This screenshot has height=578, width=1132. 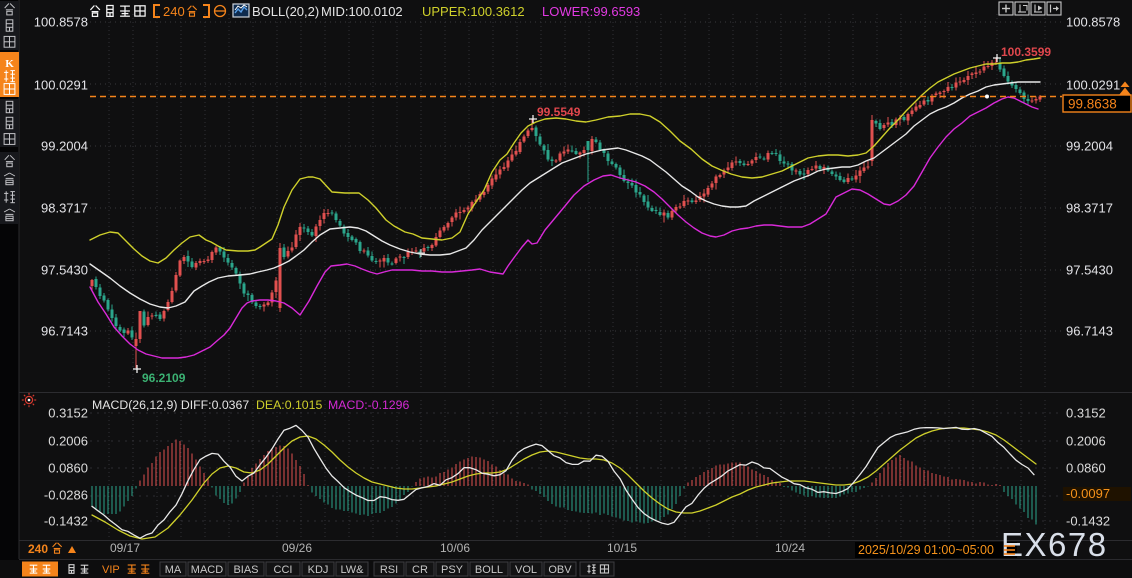 What do you see at coordinates (352, 570) in the screenshot?
I see `svg-text: LW&` at bounding box center [352, 570].